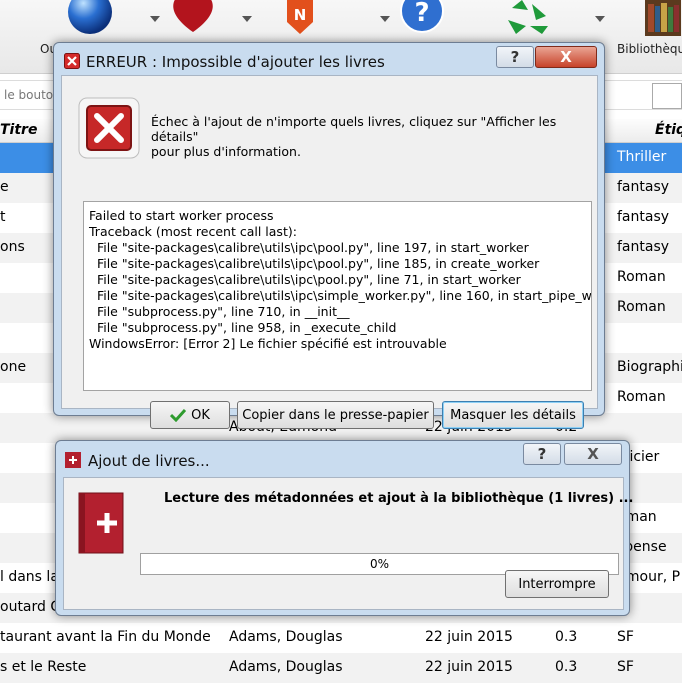 This screenshot has height=683, width=682. I want to click on cell-title: one, so click(13, 367).